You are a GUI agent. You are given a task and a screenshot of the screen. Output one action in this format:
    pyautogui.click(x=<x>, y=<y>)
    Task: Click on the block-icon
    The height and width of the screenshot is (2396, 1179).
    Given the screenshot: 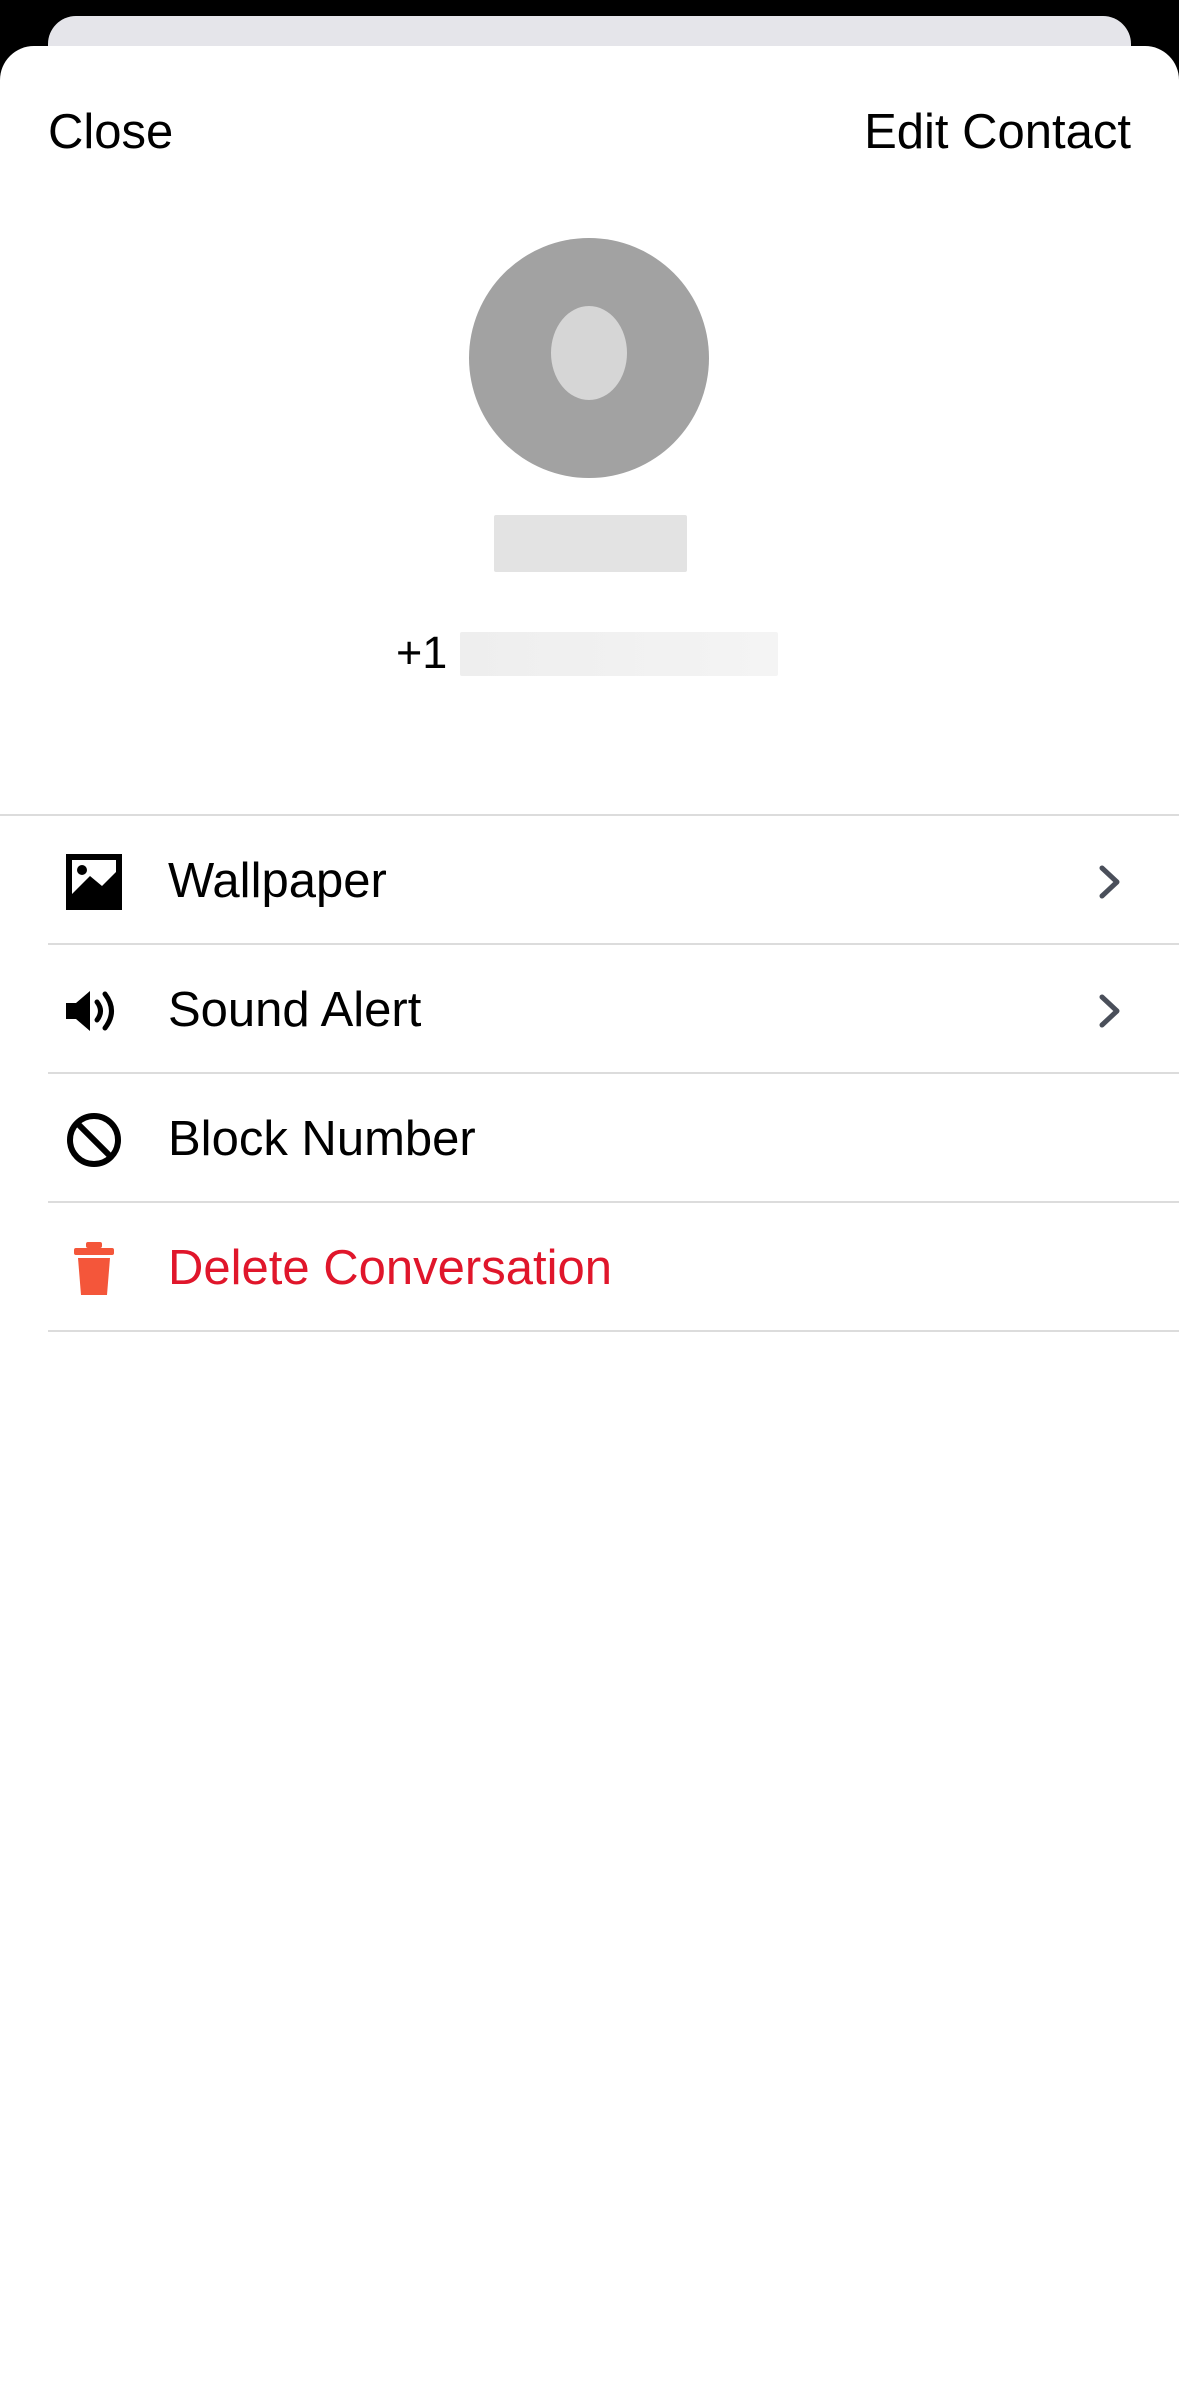 What is the action you would take?
    pyautogui.click(x=94, y=1140)
    